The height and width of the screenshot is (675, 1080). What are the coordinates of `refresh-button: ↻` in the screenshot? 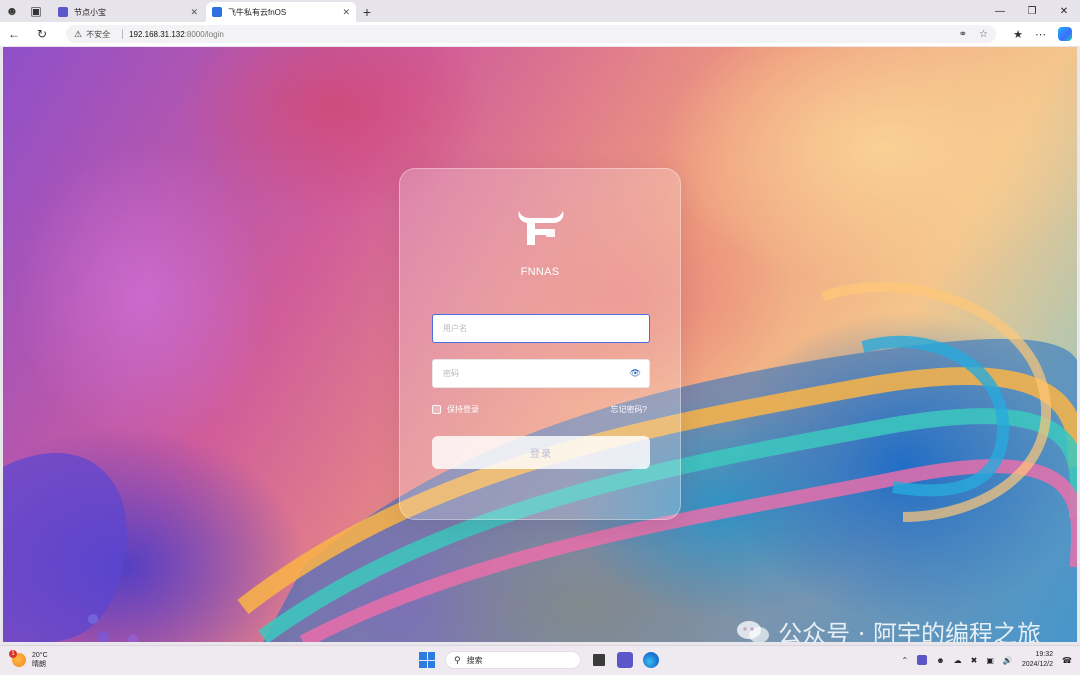 It's located at (42, 34).